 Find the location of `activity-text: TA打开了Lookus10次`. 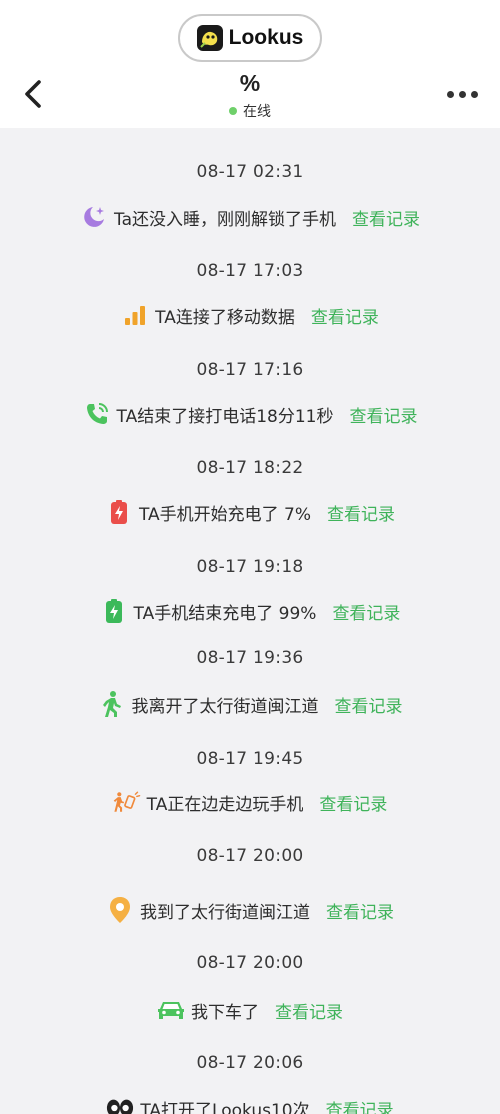

activity-text: TA打开了Lookus10次 is located at coordinates (225, 1107).